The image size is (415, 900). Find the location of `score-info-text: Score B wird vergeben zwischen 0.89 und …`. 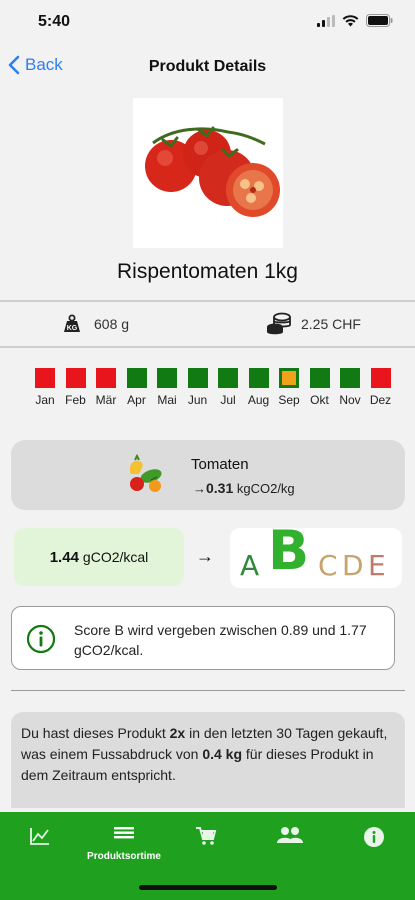

score-info-text: Score B wird vergeben zwischen 0.89 und … is located at coordinates (220, 640).